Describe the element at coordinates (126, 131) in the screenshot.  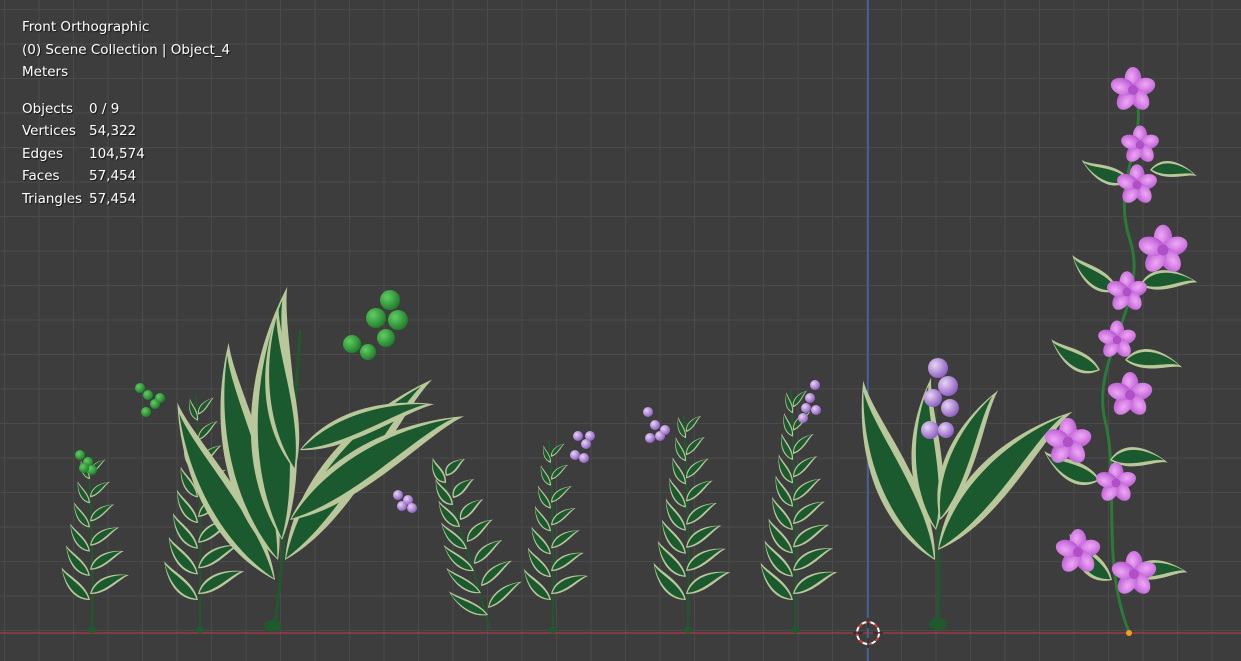
I see `stat-row-vertices: Vertices 54,322` at that location.